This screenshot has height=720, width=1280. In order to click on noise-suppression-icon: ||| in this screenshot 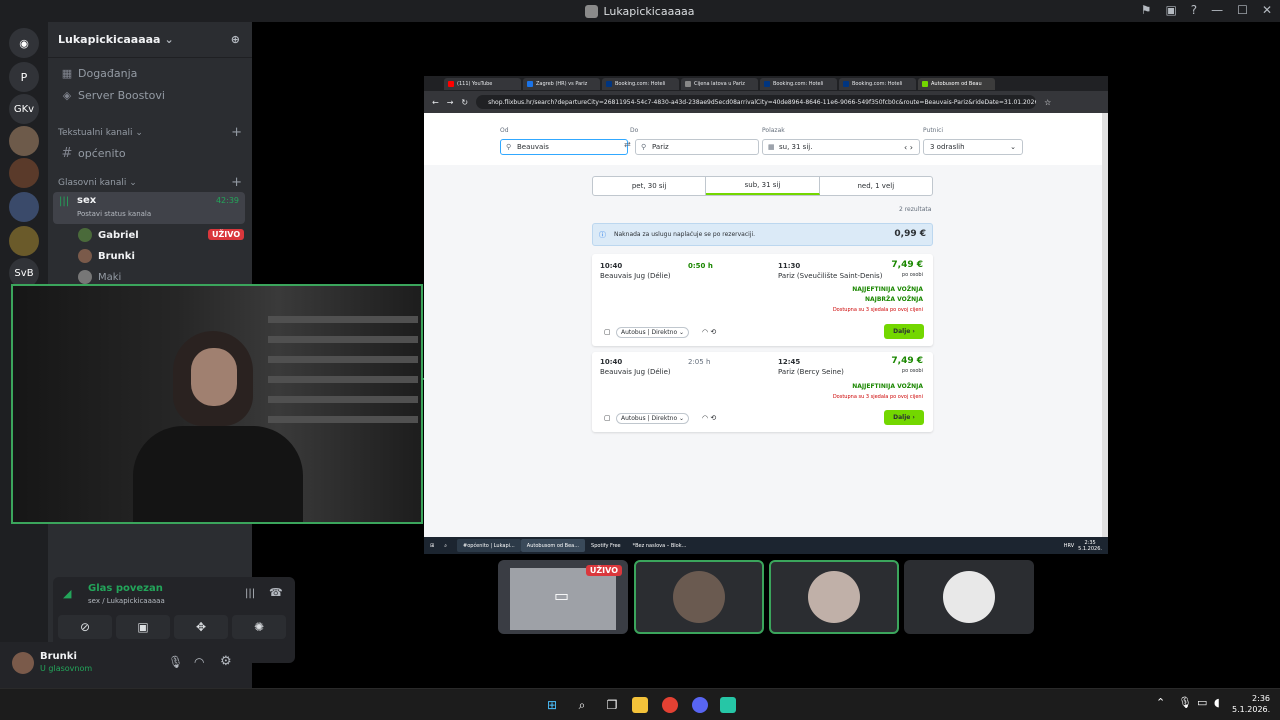, I will do `click(250, 593)`.